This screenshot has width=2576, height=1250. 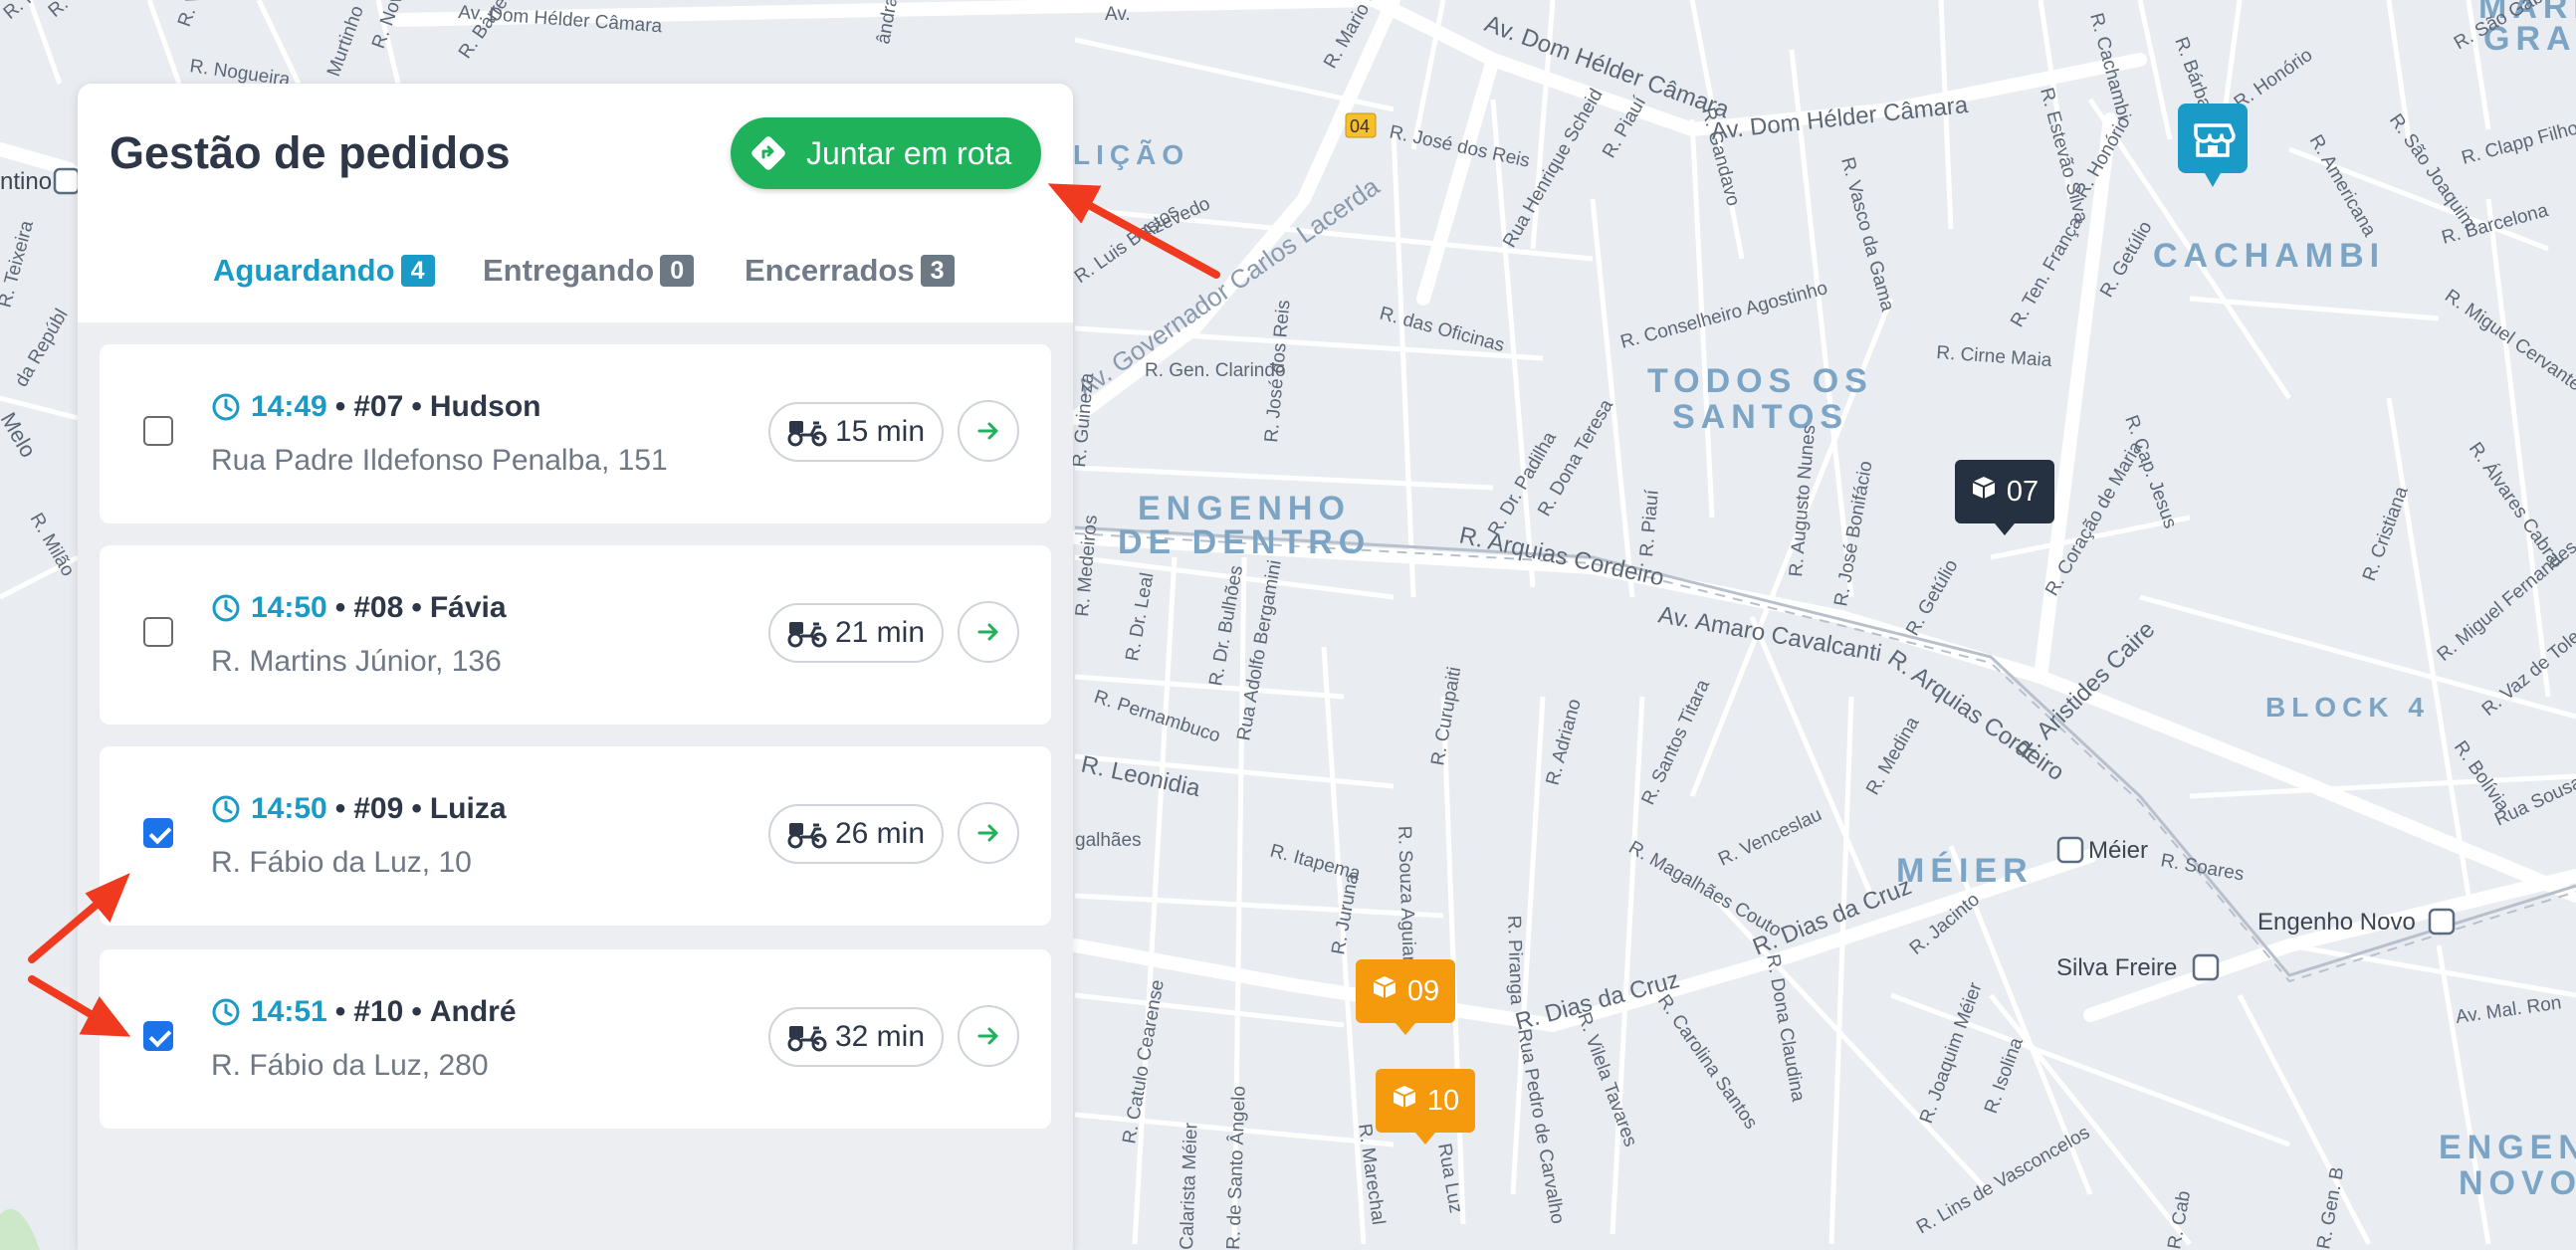 I want to click on order-summary: 14:50 • #09 • Luiza, so click(x=359, y=809).